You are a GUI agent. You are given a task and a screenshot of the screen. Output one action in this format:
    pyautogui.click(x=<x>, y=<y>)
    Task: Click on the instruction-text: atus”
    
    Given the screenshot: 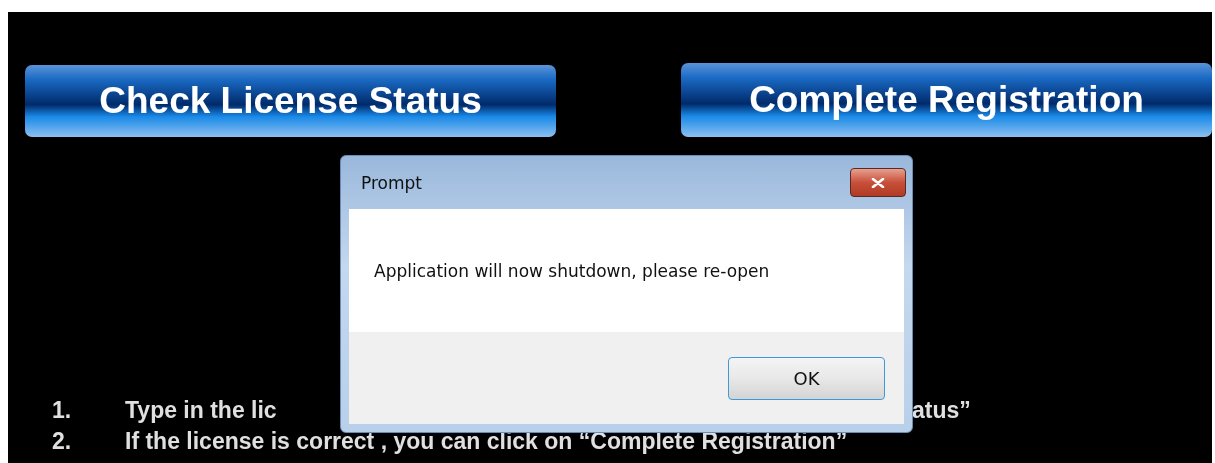 What is the action you would take?
    pyautogui.click(x=941, y=410)
    